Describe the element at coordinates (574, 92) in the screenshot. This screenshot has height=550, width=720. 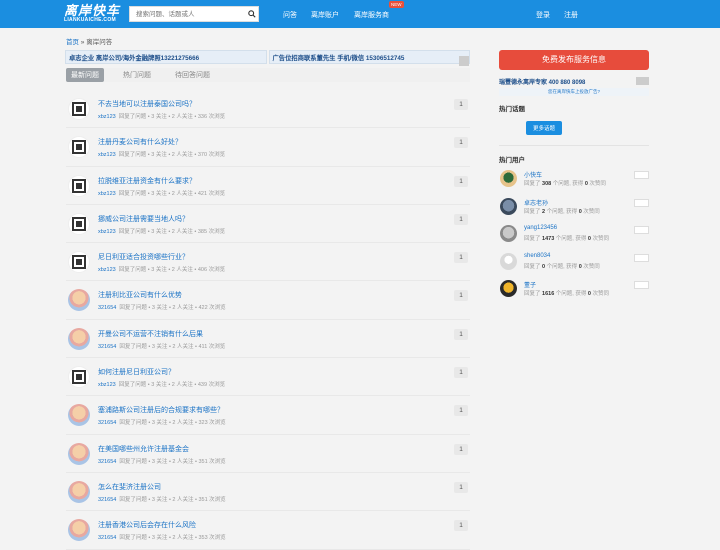
I see `sidebar-ad-sub: 您在离岸快车上投放广告?` at that location.